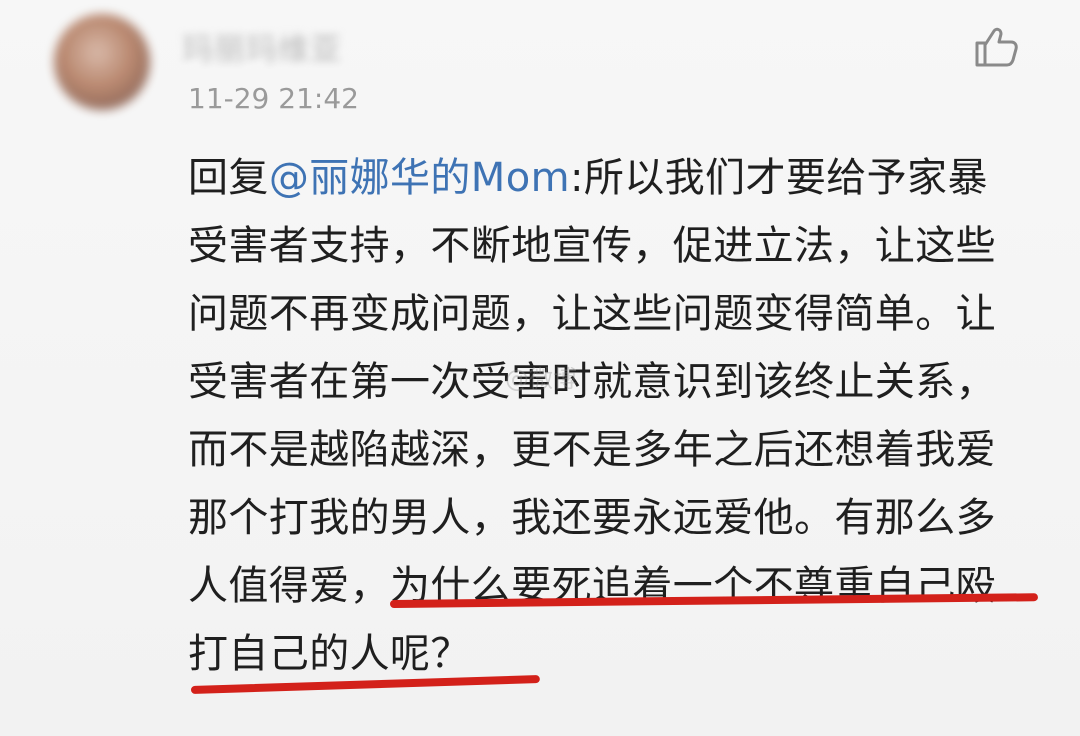 This screenshot has height=736, width=1080. I want to click on thumbs-up-icon, so click(996, 47).